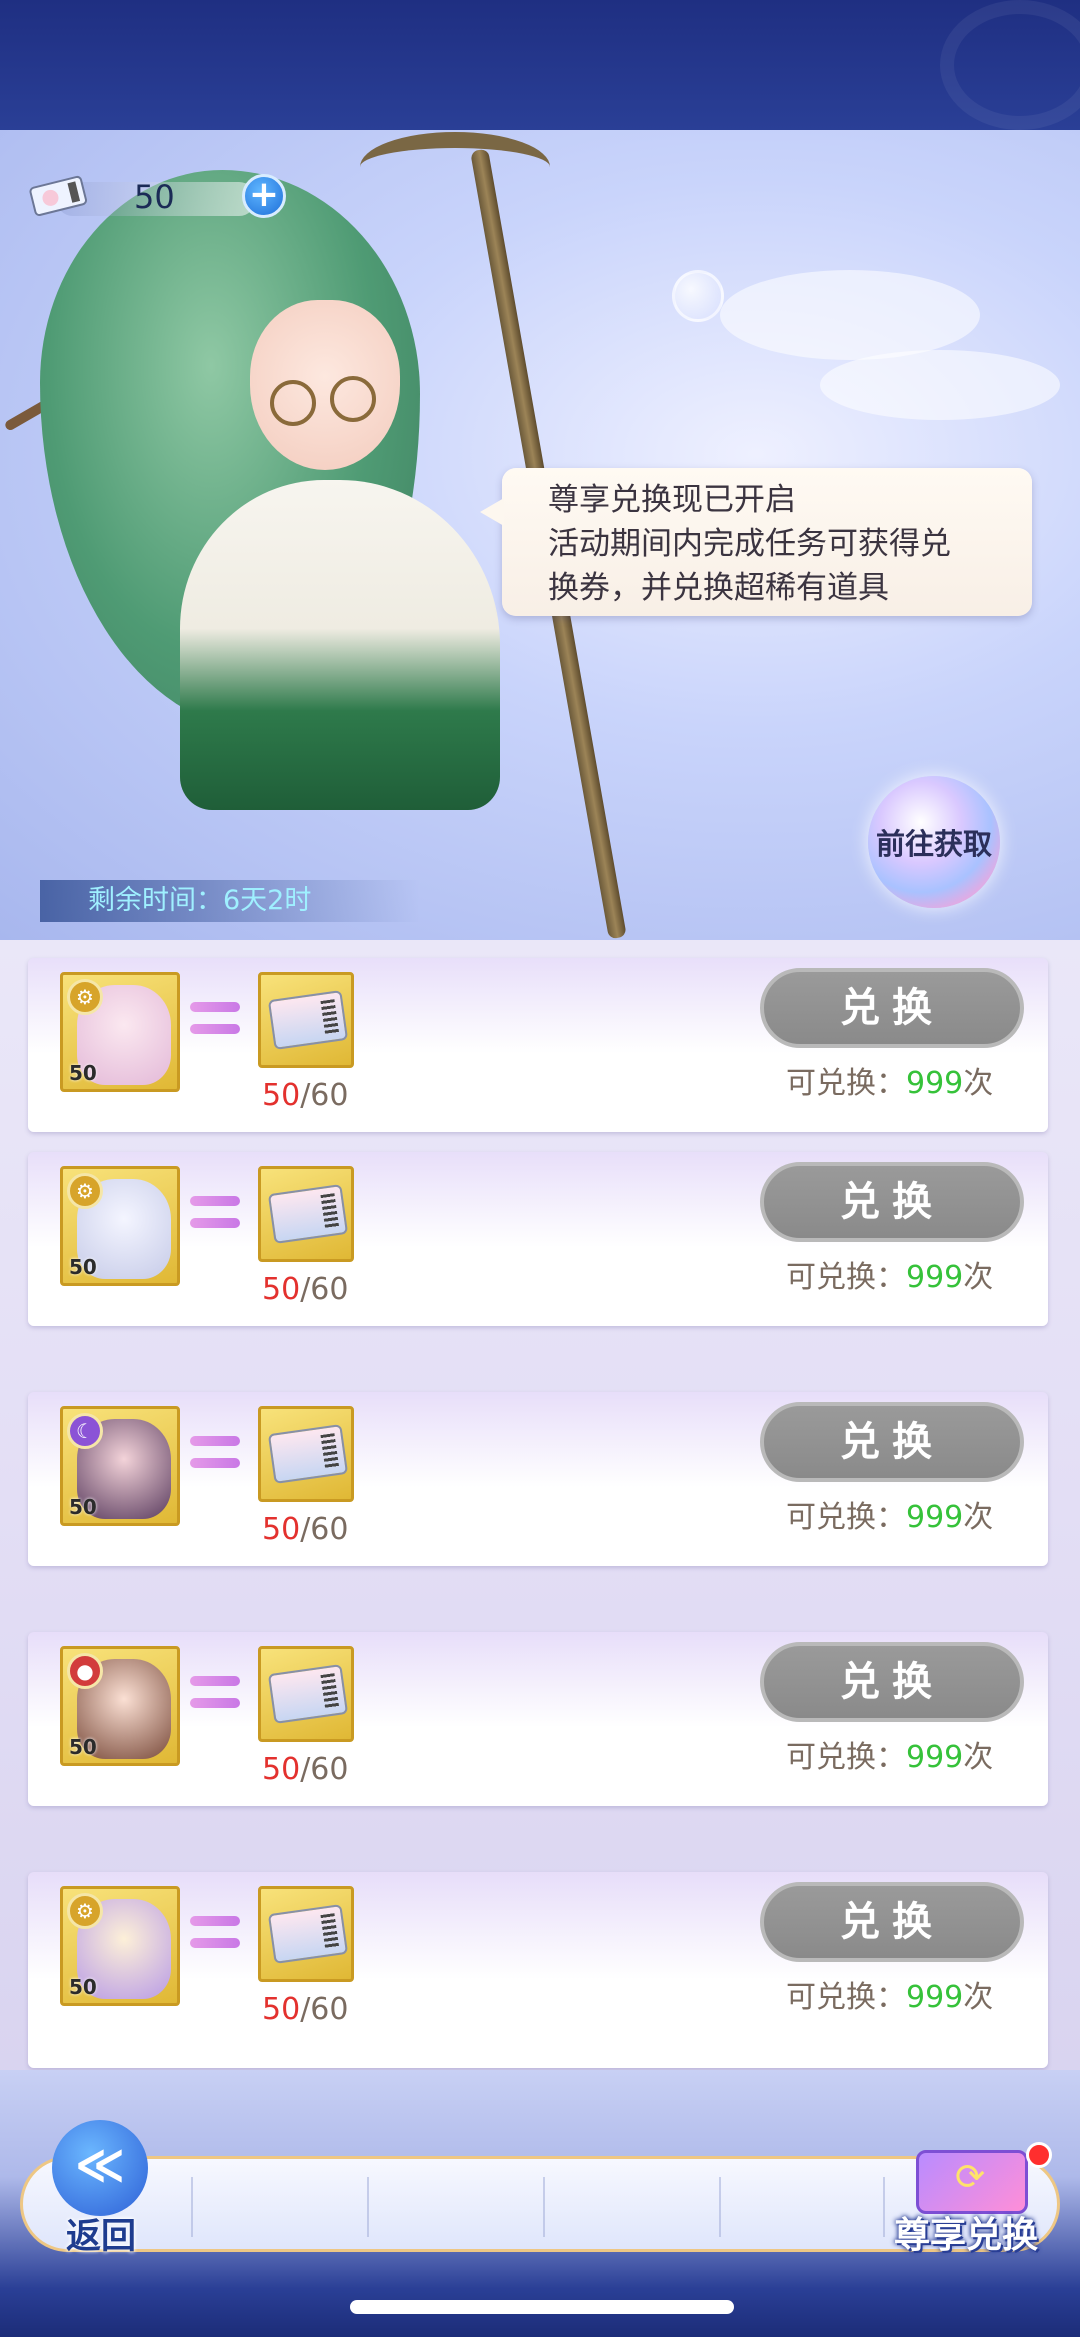 This screenshot has width=1080, height=2337. What do you see at coordinates (749, 544) in the screenshot?
I see `speech-line: 活动期间内完成任务可获得兑` at bounding box center [749, 544].